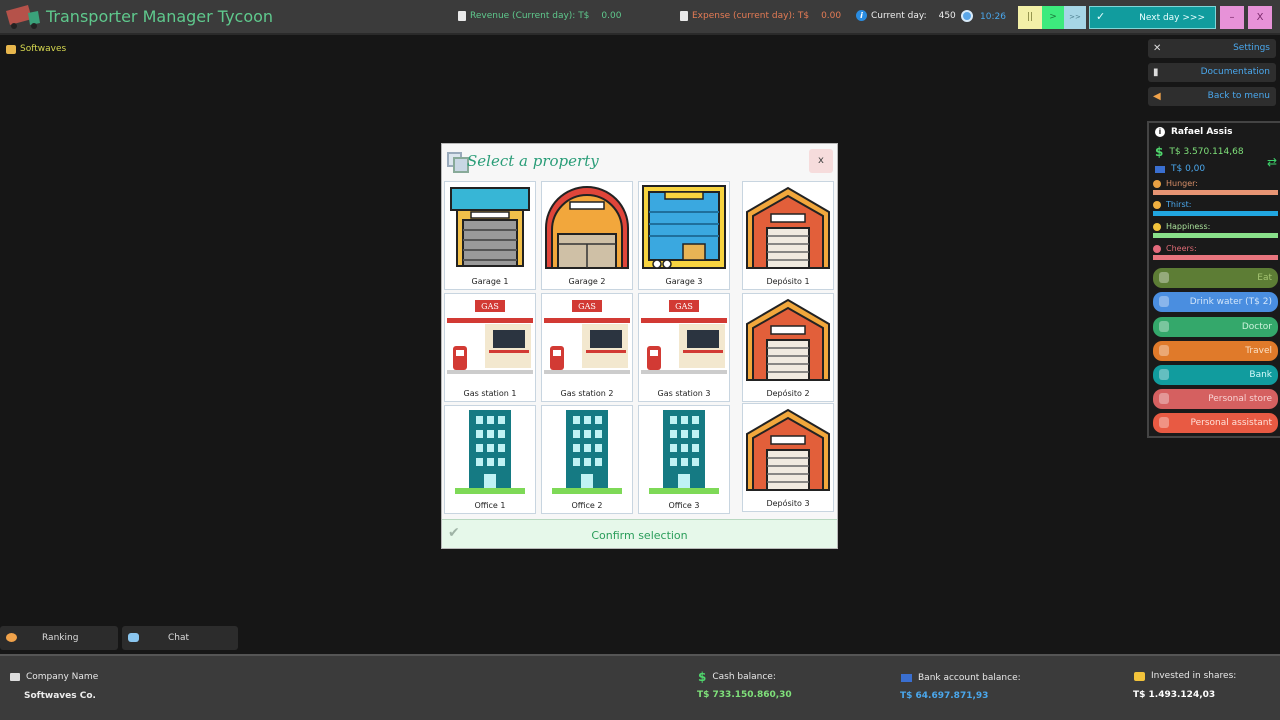  What do you see at coordinates (684, 505) in the screenshot?
I see `property-label: Office 3` at bounding box center [684, 505].